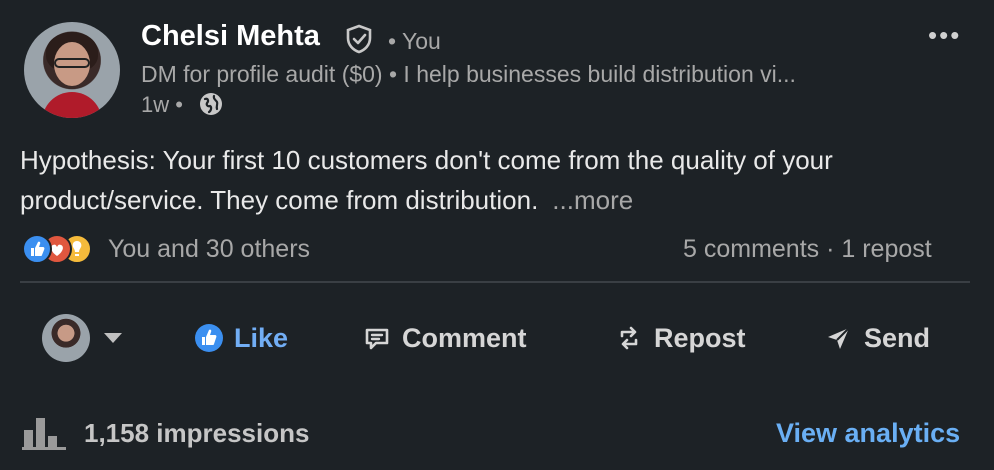 The image size is (994, 470). What do you see at coordinates (261, 337) in the screenshot?
I see `like-label: Like` at bounding box center [261, 337].